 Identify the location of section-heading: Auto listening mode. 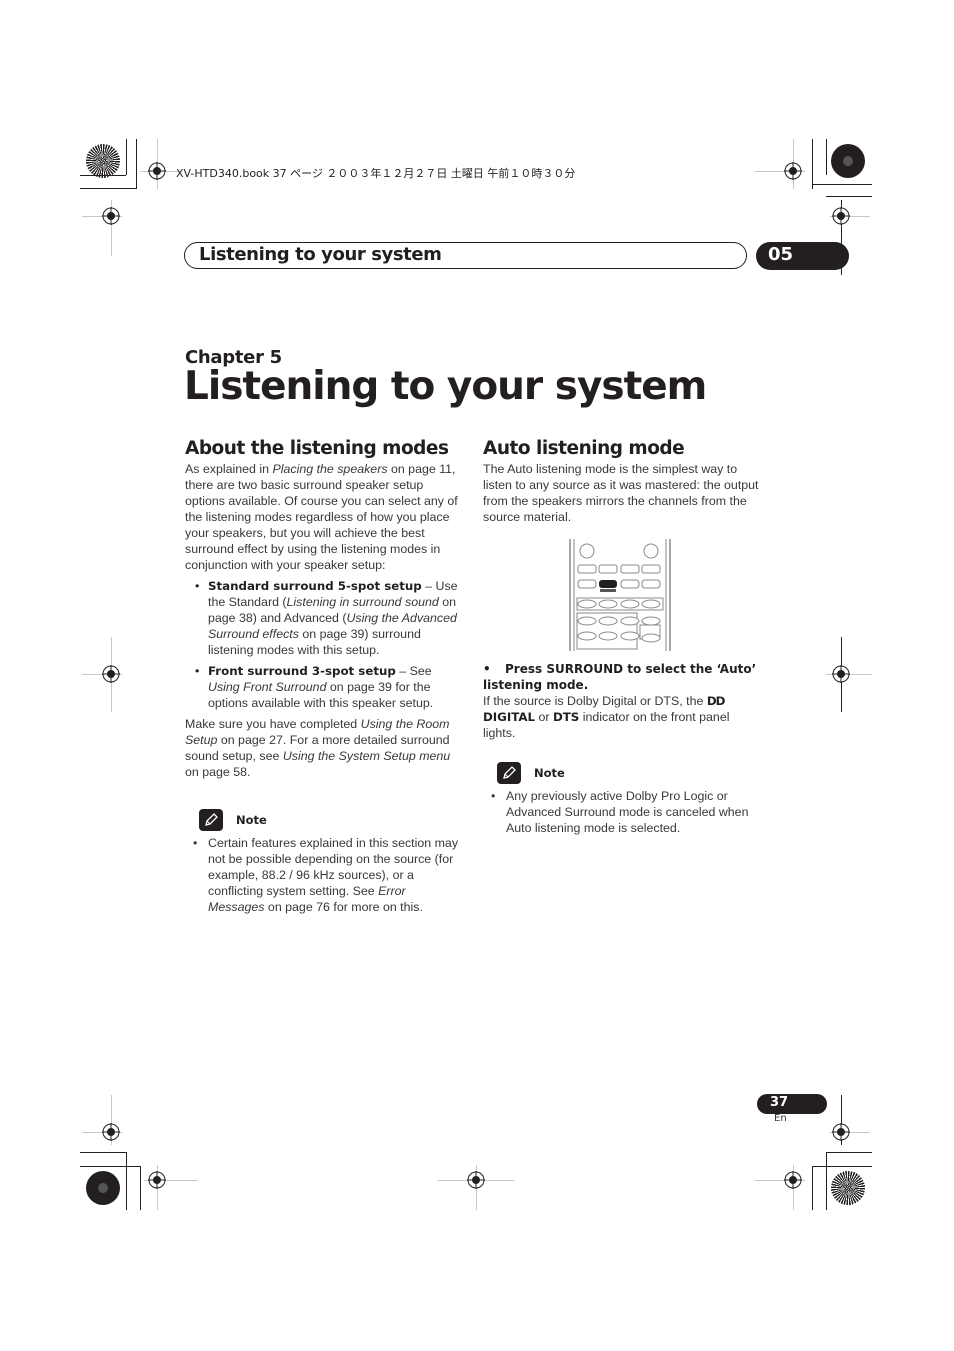
(584, 448).